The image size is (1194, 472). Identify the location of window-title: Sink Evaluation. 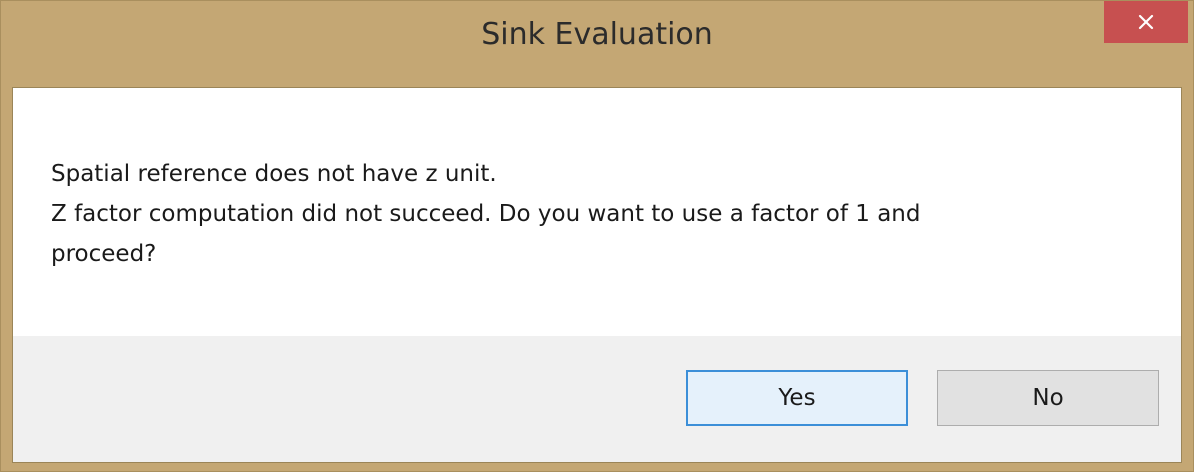
(597, 34).